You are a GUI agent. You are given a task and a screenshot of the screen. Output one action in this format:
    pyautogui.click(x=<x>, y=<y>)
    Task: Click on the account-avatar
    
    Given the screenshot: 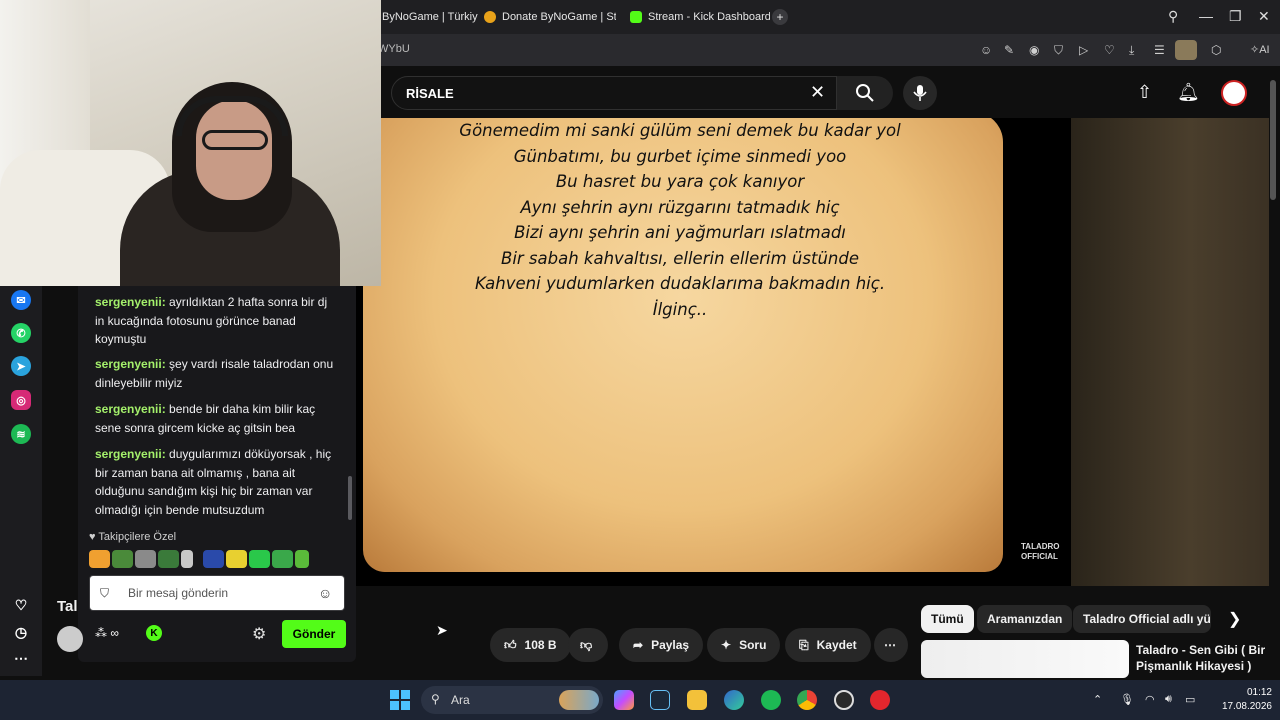 What is the action you would take?
    pyautogui.click(x=1234, y=93)
    